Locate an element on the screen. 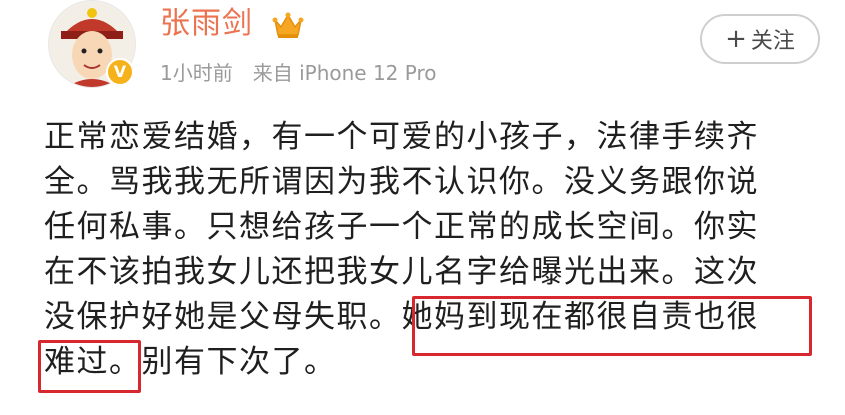 The width and height of the screenshot is (845, 415). post-text-line: 正常恋爱结婚，有一个可爱的小孩子，法律手续齐 is located at coordinates (401, 137).